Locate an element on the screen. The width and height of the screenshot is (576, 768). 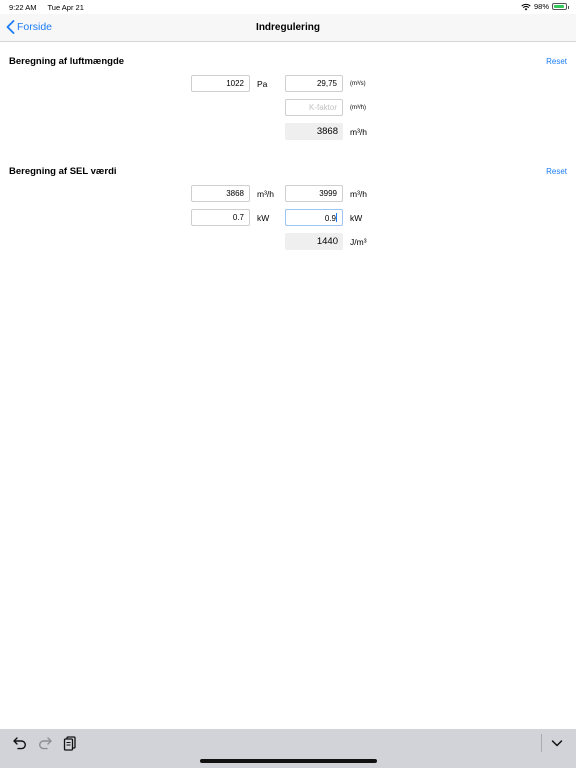
airflow-result-unit: m³/h is located at coordinates (358, 132).